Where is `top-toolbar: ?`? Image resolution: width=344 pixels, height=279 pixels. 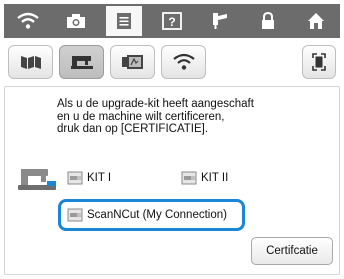
top-toolbar: ? is located at coordinates (172, 21).